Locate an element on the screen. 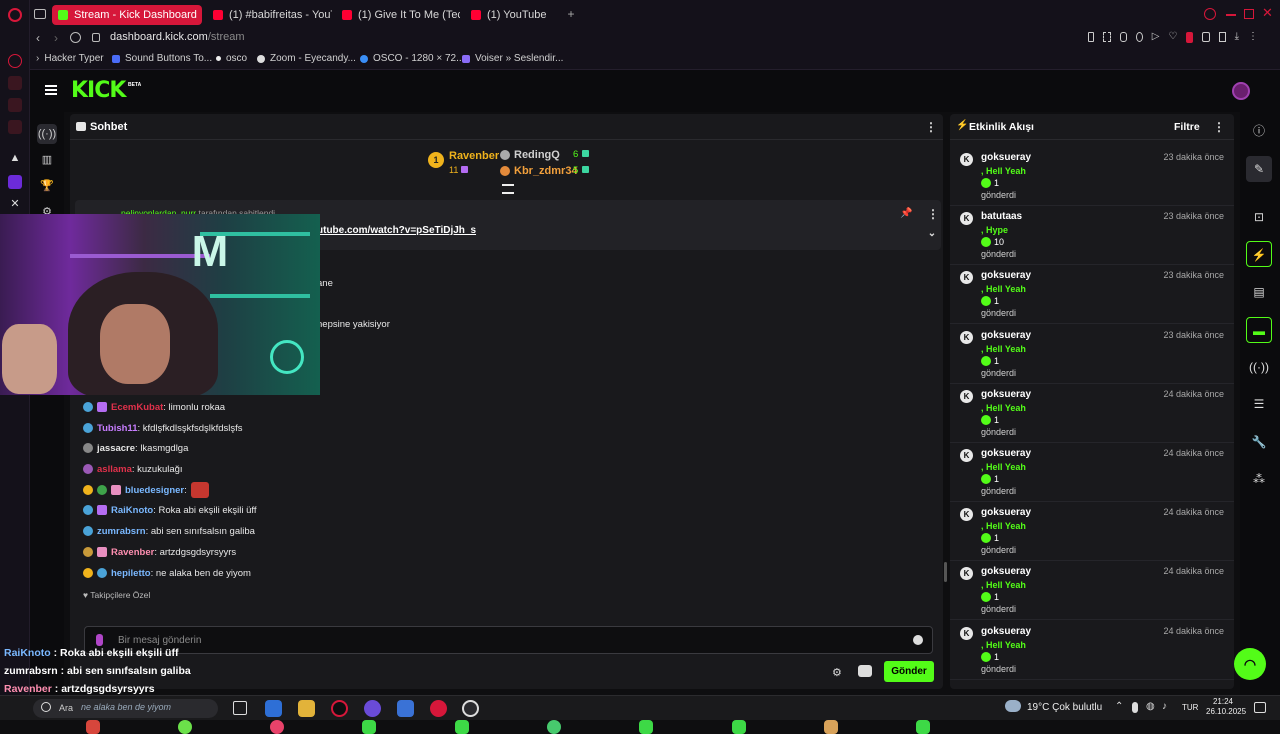 The width and height of the screenshot is (1280, 734). notes-icon: ▤ is located at coordinates (1259, 292).